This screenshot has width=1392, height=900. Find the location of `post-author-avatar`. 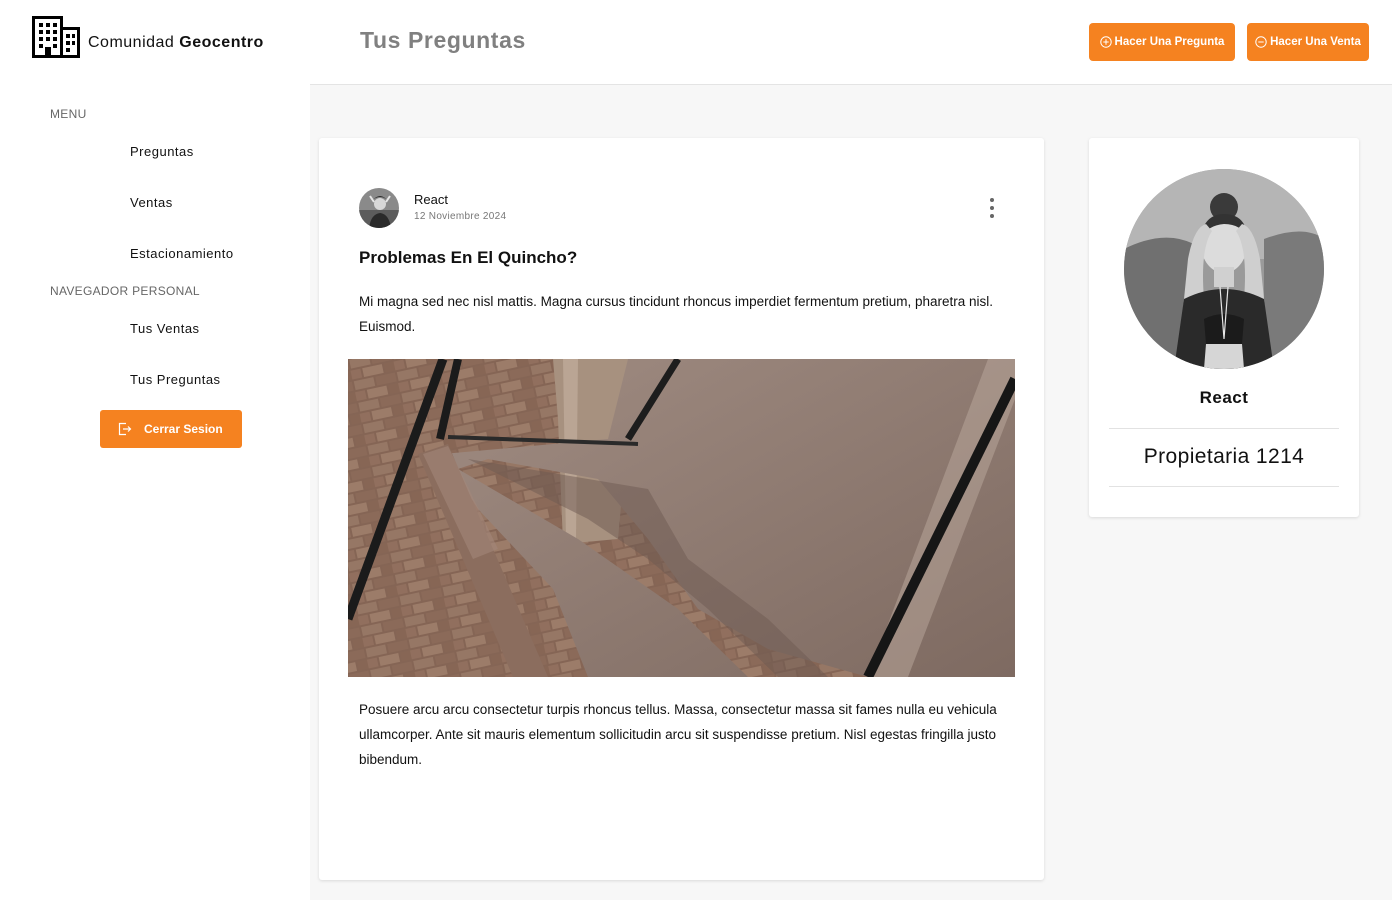

post-author-avatar is located at coordinates (379, 208).